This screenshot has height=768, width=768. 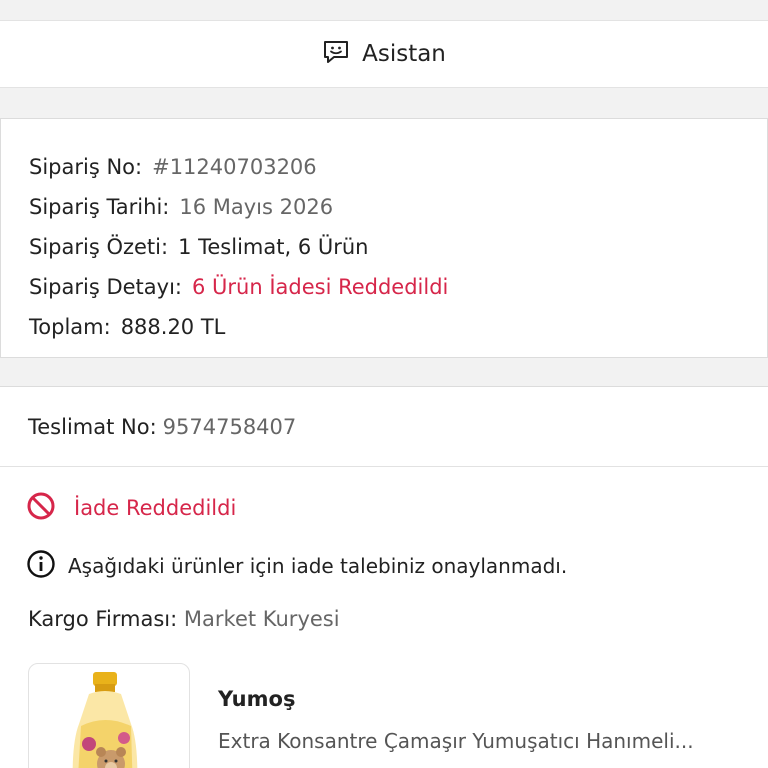 What do you see at coordinates (155, 508) in the screenshot?
I see `return-status-text: İade Reddedildi` at bounding box center [155, 508].